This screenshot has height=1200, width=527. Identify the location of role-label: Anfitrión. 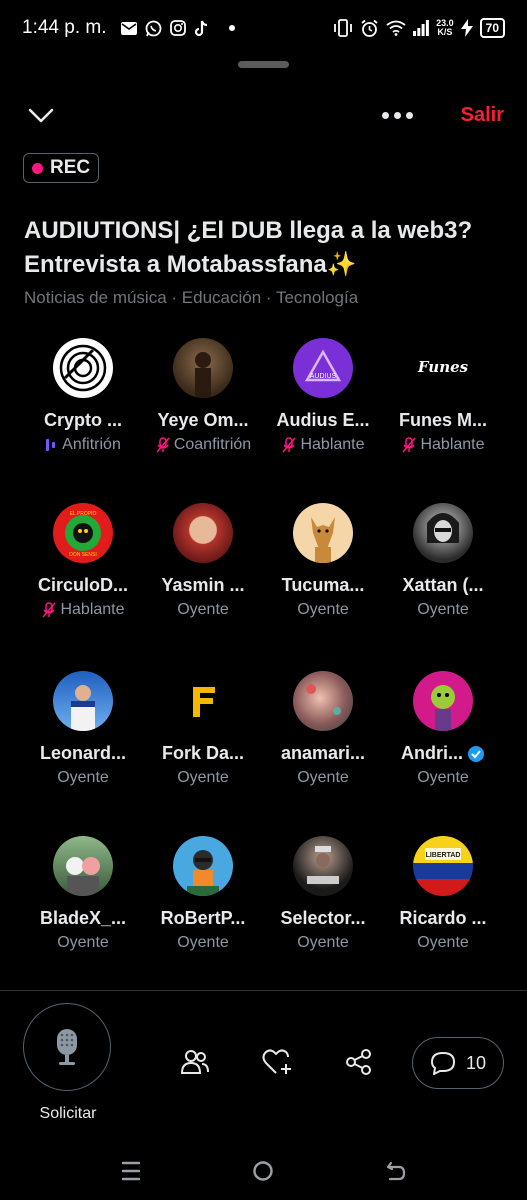
(91, 444).